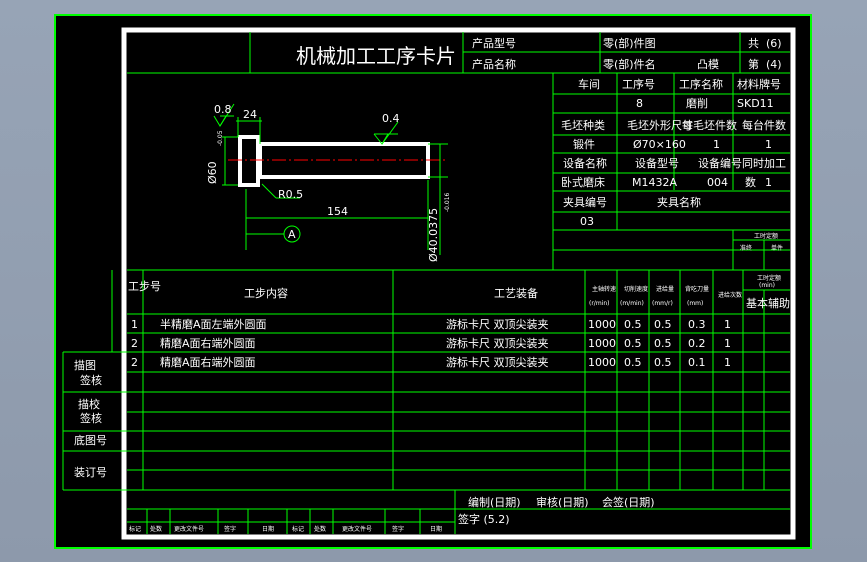 The height and width of the screenshot is (562, 867). What do you see at coordinates (753, 64) in the screenshot?
I see `page-label: 第` at bounding box center [753, 64].